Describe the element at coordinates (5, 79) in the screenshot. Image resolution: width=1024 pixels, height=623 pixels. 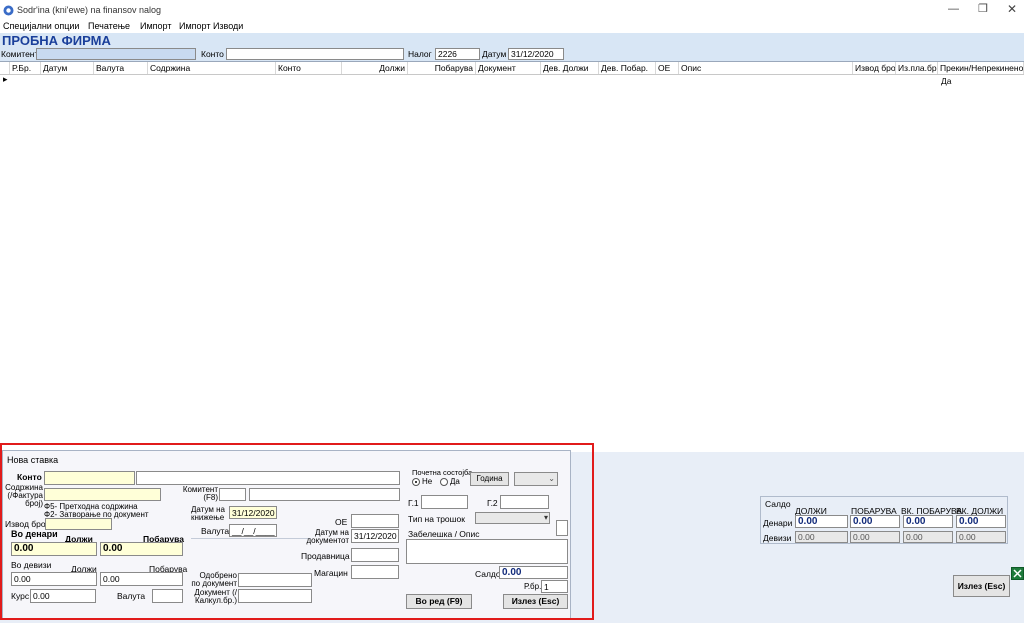
I see `row-pointer-icon: ▸` at that location.